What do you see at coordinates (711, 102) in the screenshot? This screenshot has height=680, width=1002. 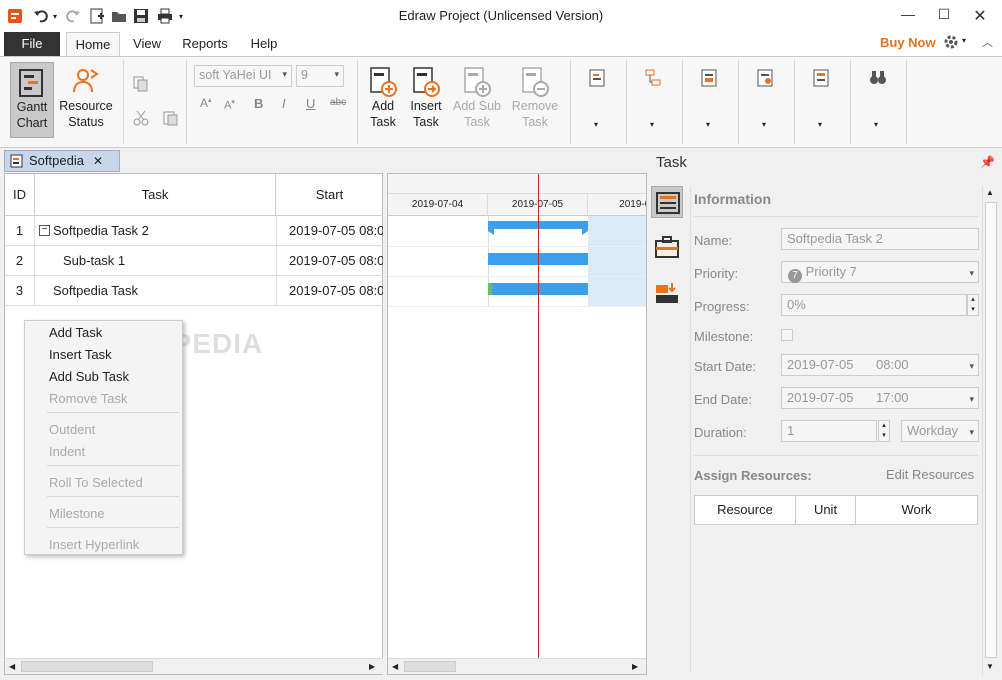 I see `task-info-button: ▾` at bounding box center [711, 102].